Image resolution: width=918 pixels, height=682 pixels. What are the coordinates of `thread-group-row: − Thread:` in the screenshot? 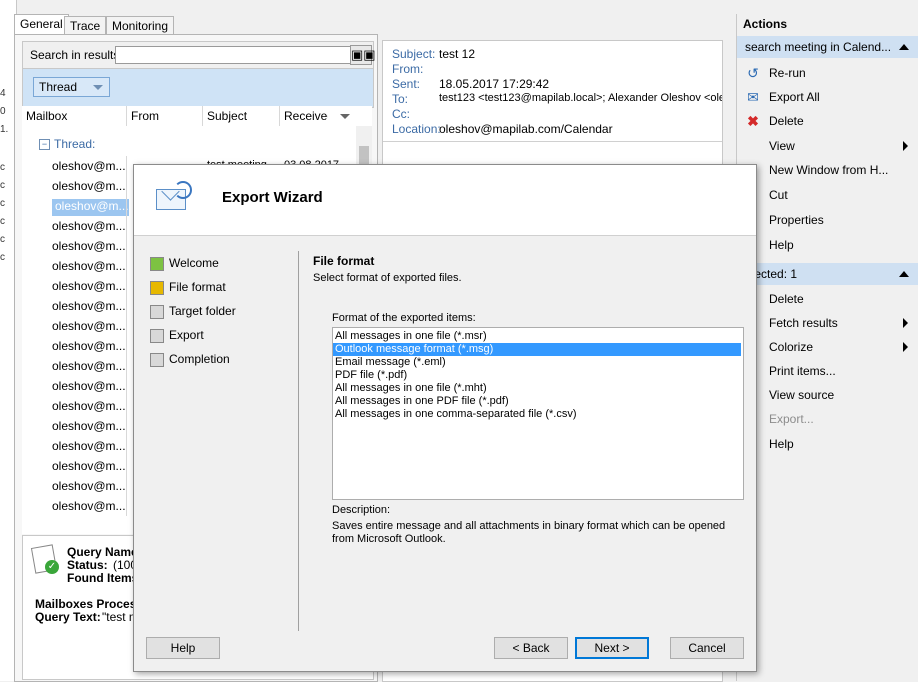 It's located at (189, 145).